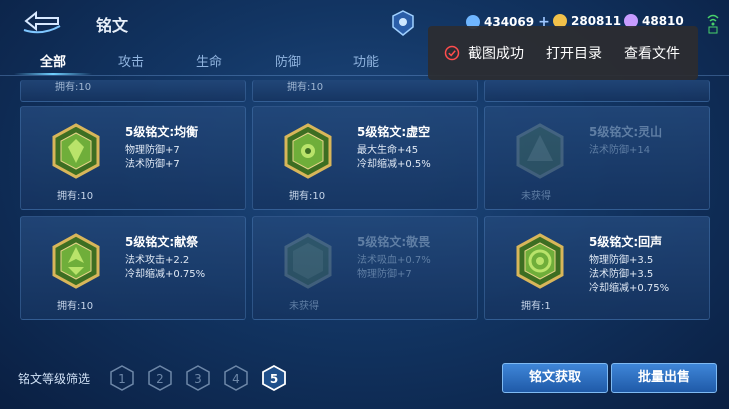 This screenshot has height=409, width=729. I want to click on rune-name: 5级铭文:虚空, so click(394, 132).